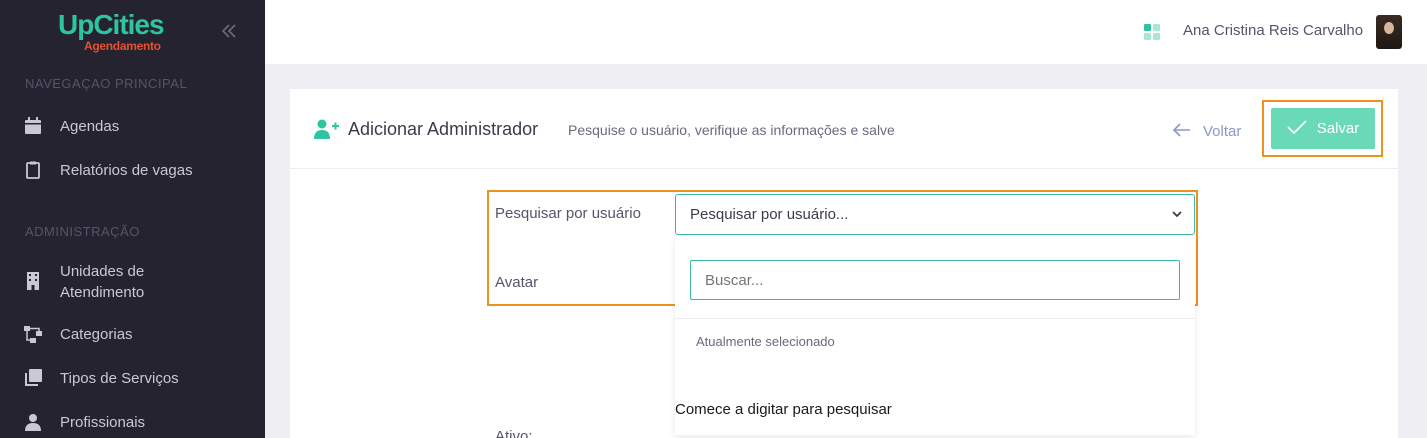 The image size is (1427, 438). Describe the element at coordinates (96, 334) in the screenshot. I see `sidebar-item-label: Categorias` at that location.